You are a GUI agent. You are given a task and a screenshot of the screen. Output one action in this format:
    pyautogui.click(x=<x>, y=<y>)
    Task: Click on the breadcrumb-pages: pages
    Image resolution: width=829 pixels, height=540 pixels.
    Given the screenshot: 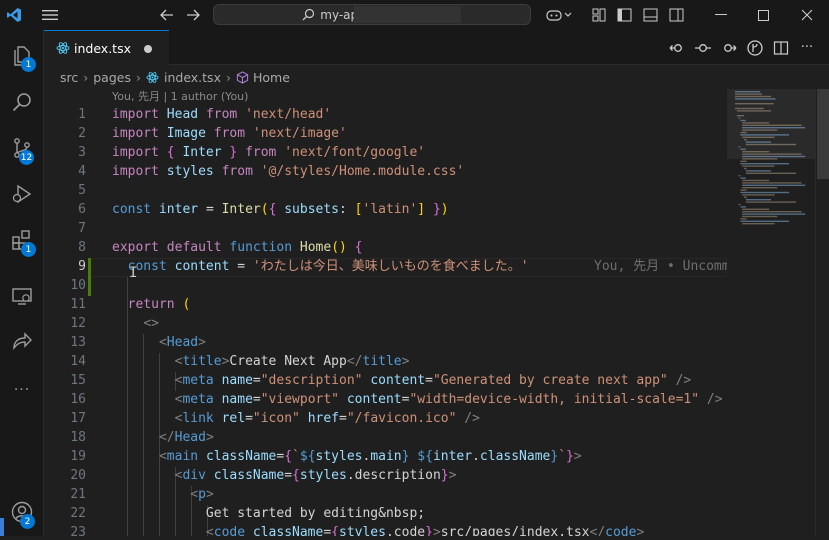 What is the action you would take?
    pyautogui.click(x=112, y=77)
    